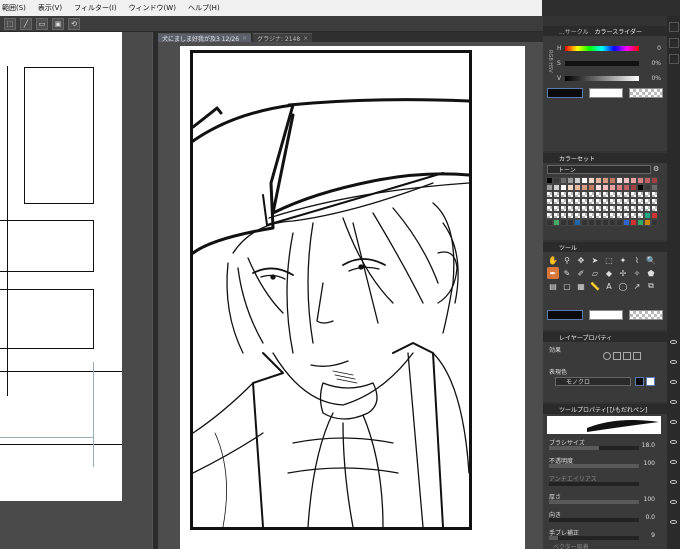 The image size is (680, 549). What do you see at coordinates (594, 520) in the screenshot?
I see `direction-slider` at bounding box center [594, 520].